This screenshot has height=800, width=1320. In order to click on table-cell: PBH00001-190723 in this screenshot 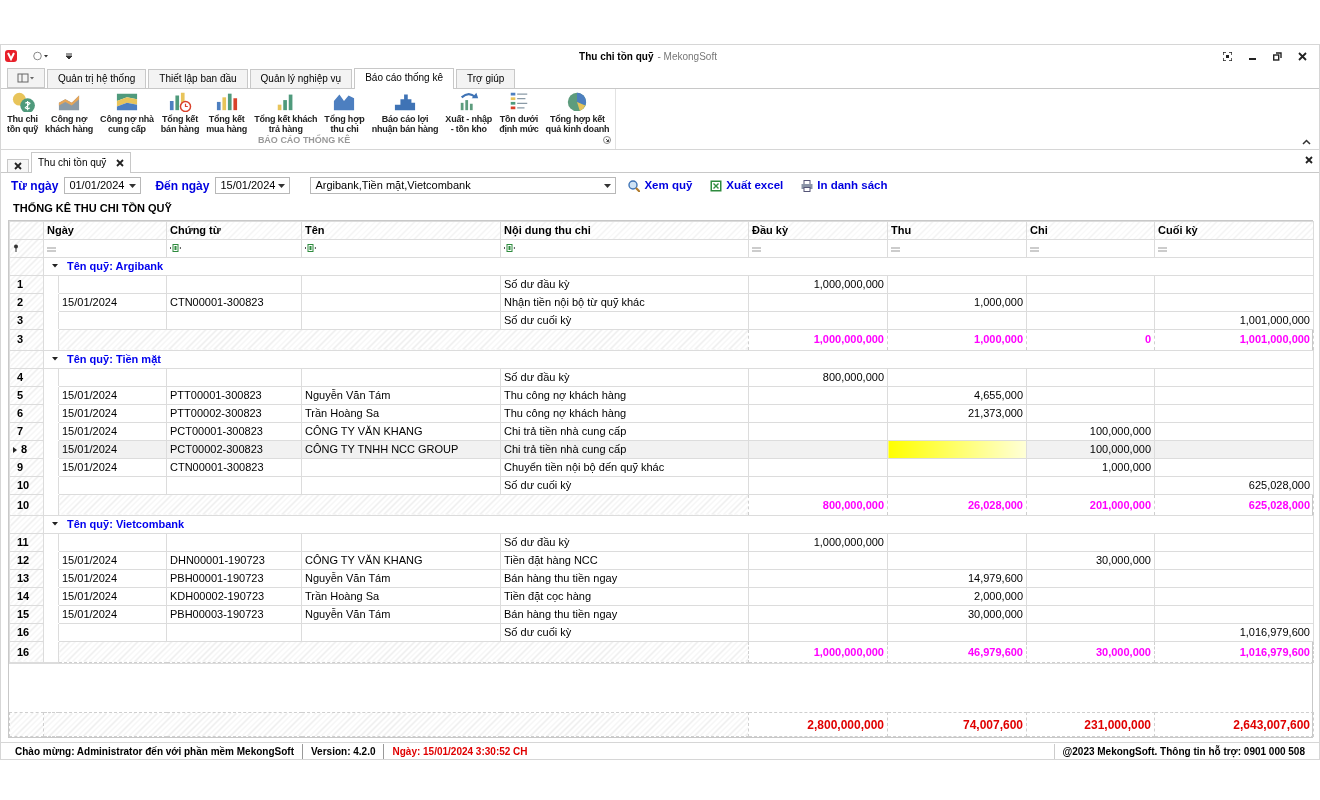, I will do `click(234, 578)`.